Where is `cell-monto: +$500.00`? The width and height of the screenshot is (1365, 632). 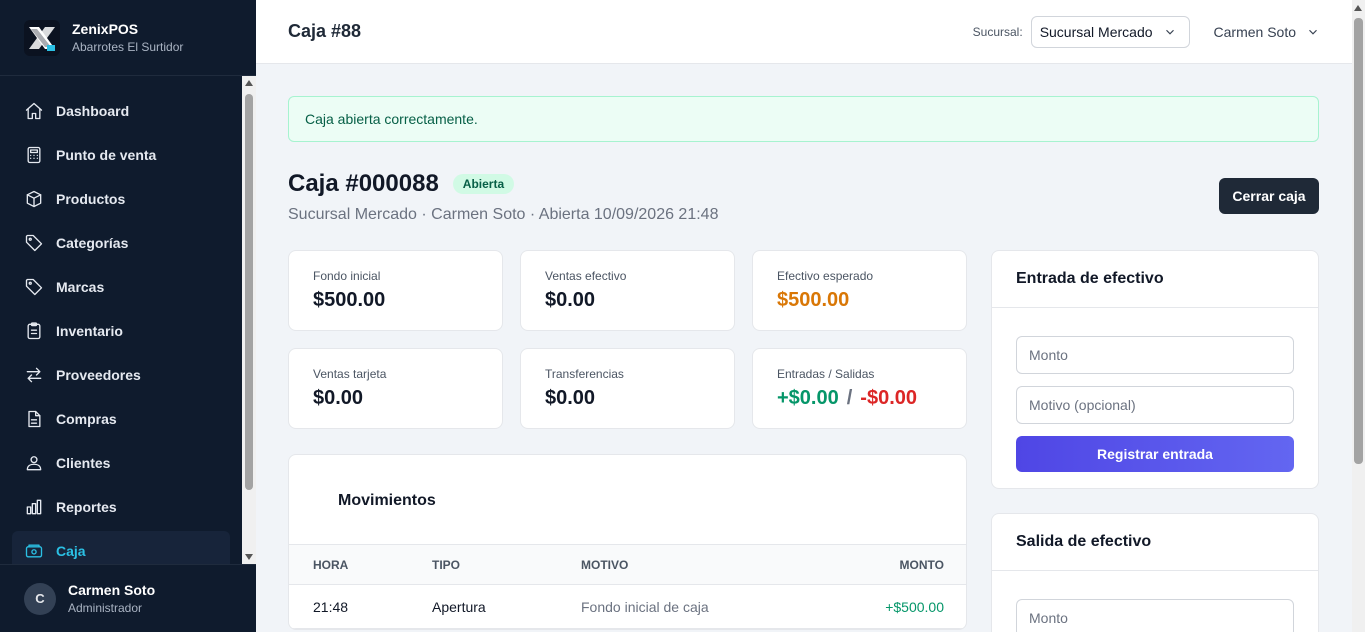 cell-monto: +$500.00 is located at coordinates (914, 606).